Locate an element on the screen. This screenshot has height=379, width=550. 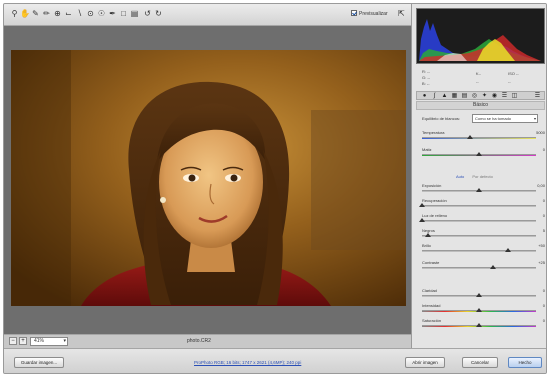
tab-split-toning-icon: ▤ is located at coordinates (464, 96).